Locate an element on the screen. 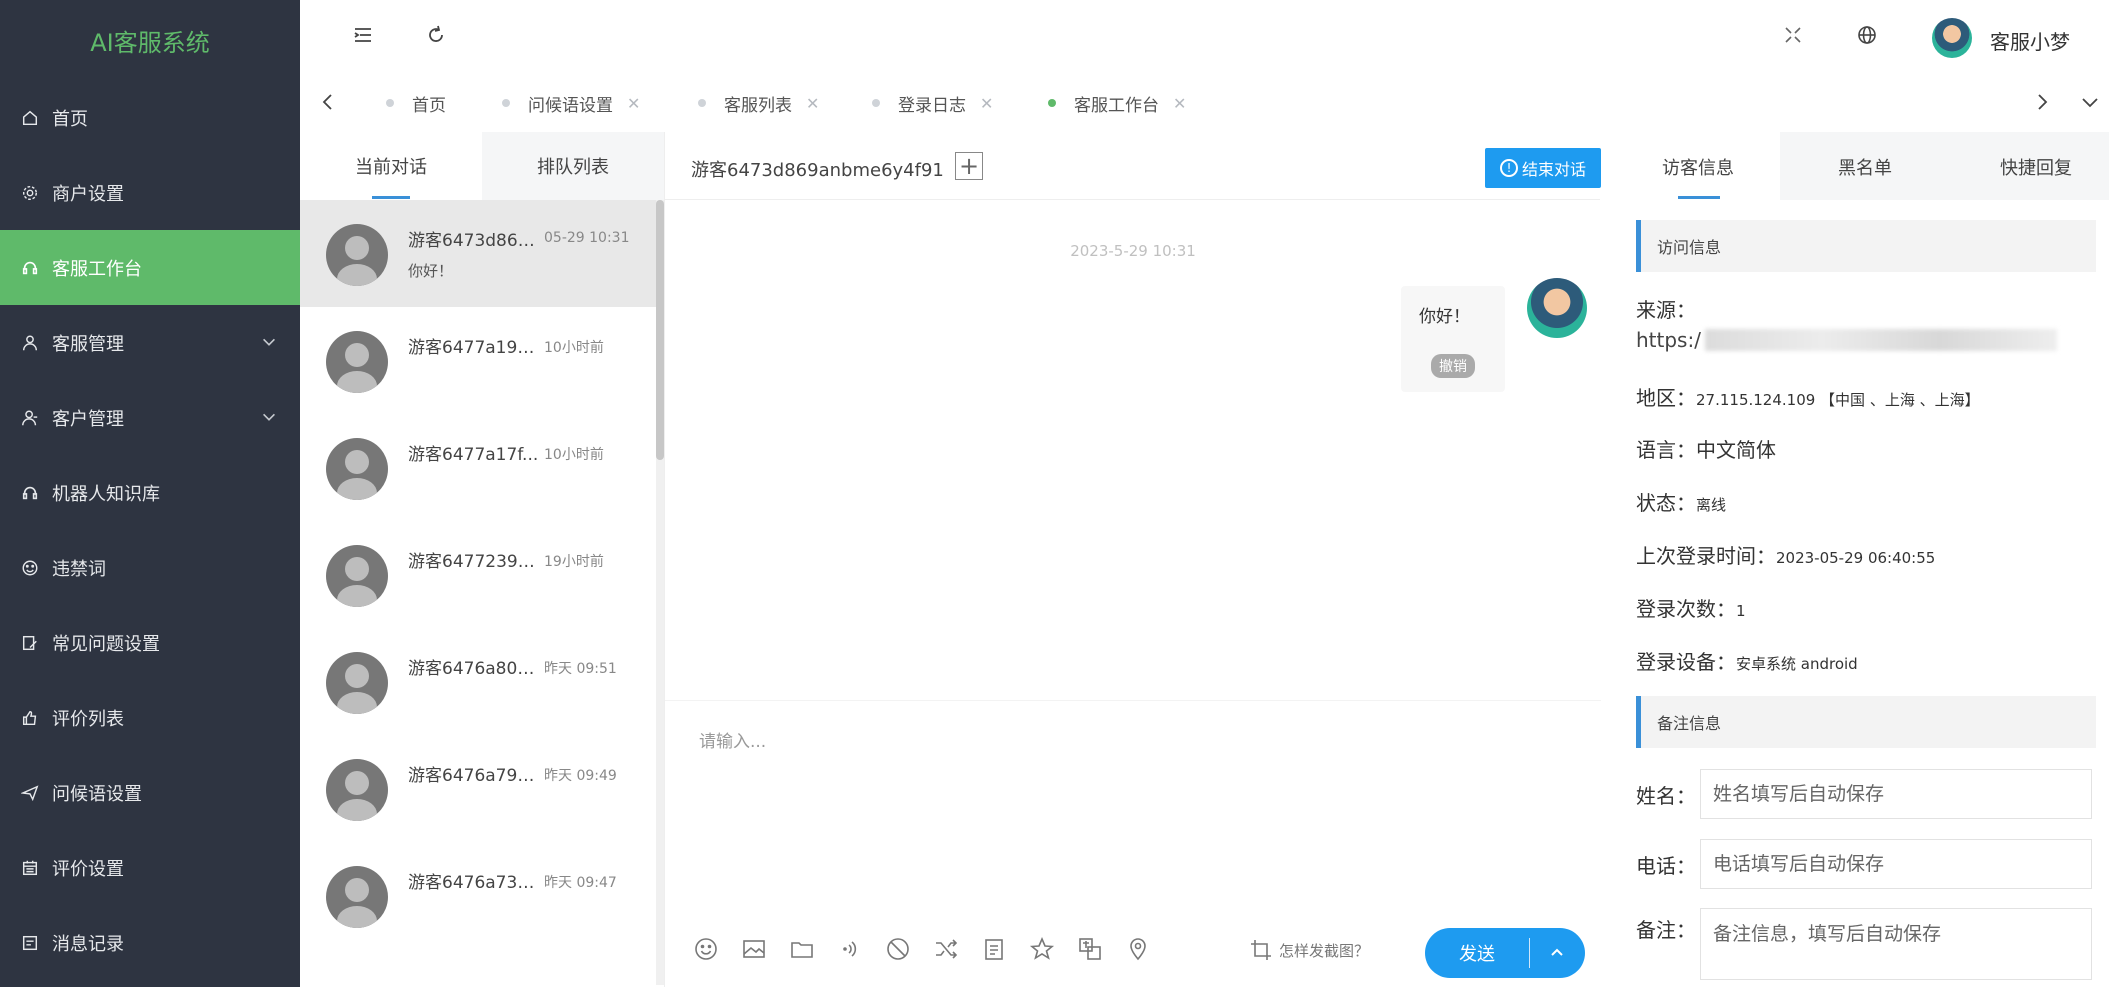 The width and height of the screenshot is (2109, 987). sidebar-item-agent-management: 客服管理 is located at coordinates (150, 342).